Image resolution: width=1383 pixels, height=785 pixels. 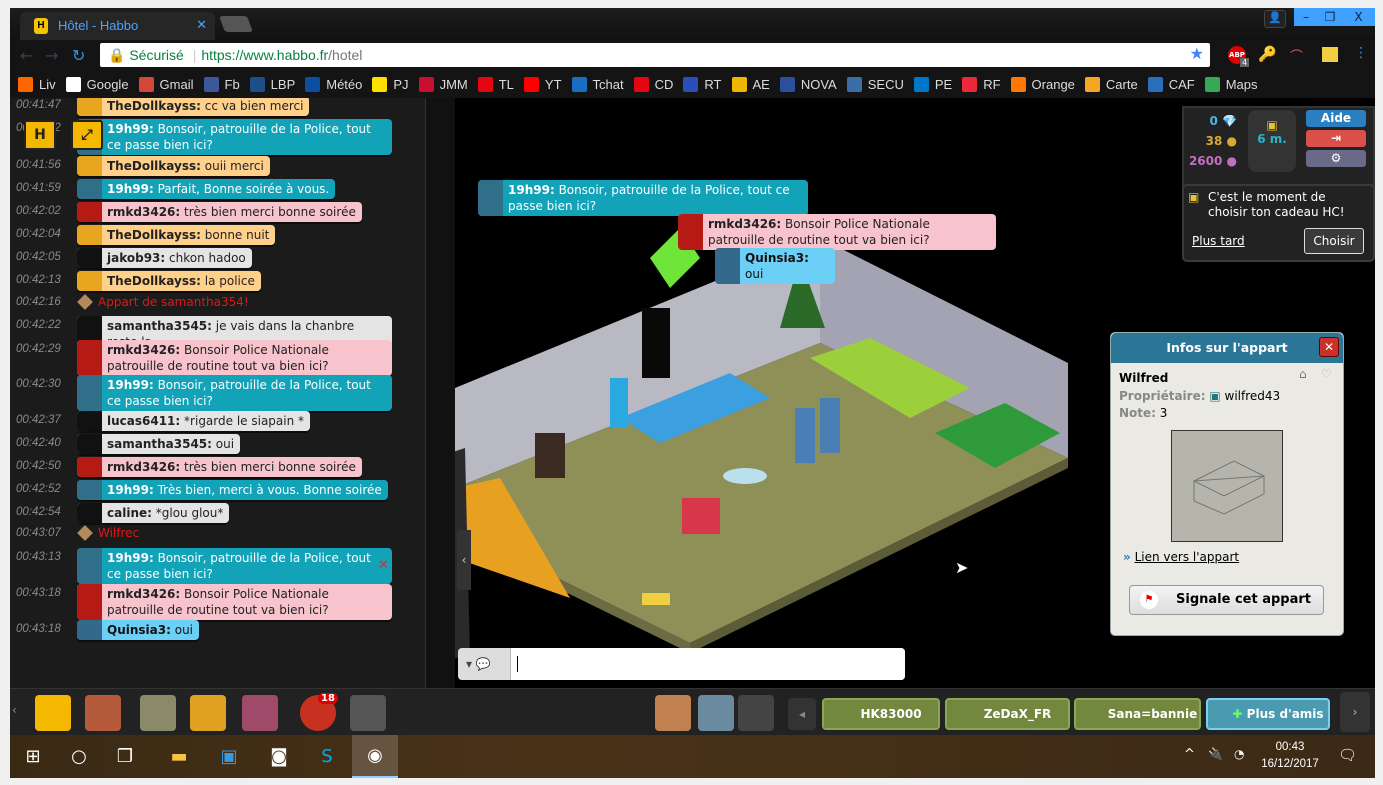 What do you see at coordinates (53, 713) in the screenshot?
I see `hotel-view-icon` at bounding box center [53, 713].